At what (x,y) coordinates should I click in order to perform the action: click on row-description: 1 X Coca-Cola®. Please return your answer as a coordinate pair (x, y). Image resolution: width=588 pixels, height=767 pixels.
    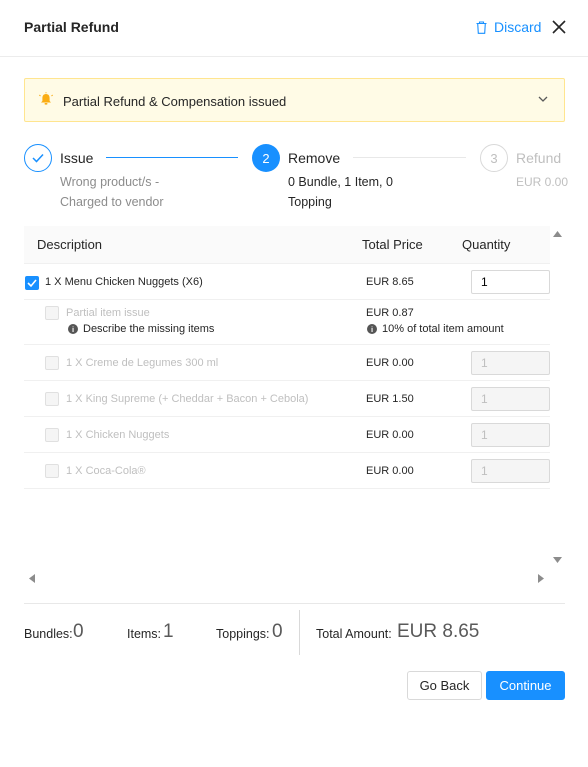
    Looking at the image, I should click on (106, 471).